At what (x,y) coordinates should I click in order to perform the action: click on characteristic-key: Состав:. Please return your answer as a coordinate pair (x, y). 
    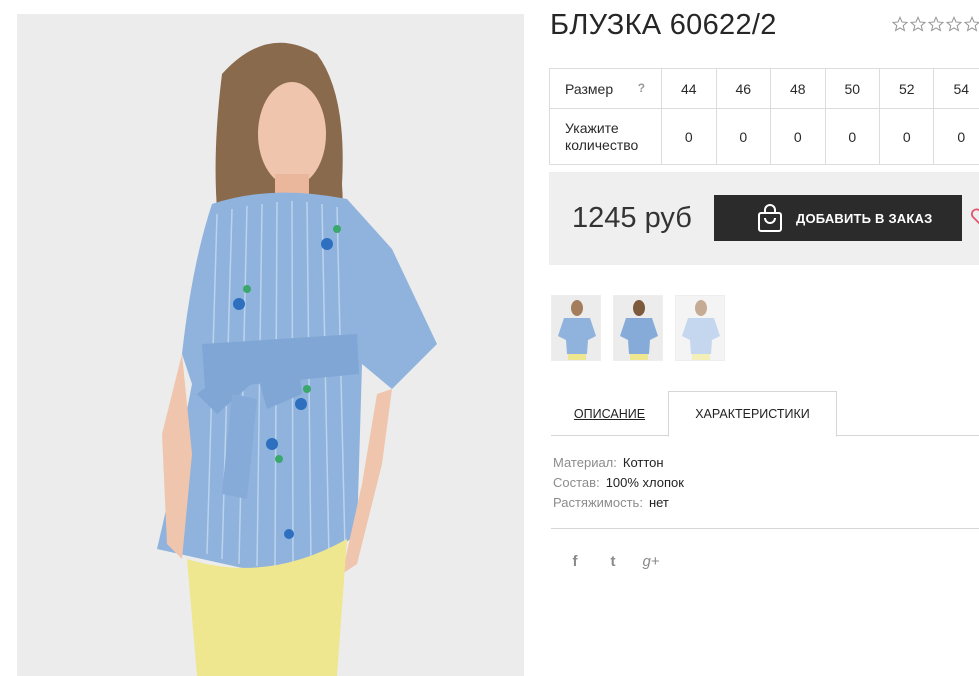
    Looking at the image, I should click on (576, 482).